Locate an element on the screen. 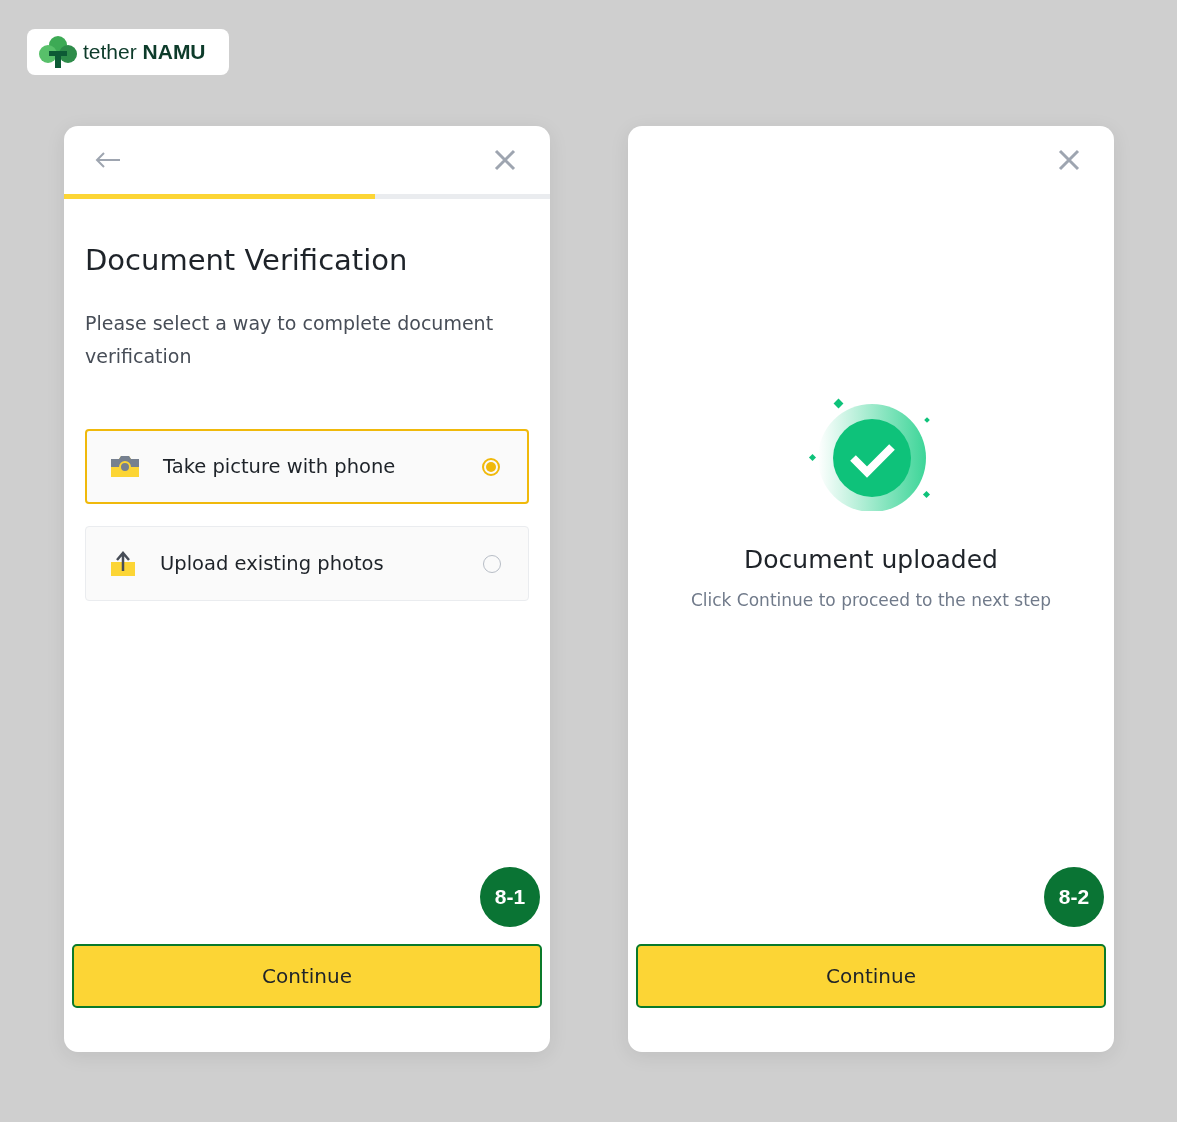 The height and width of the screenshot is (1122, 1177). back-button is located at coordinates (108, 160).